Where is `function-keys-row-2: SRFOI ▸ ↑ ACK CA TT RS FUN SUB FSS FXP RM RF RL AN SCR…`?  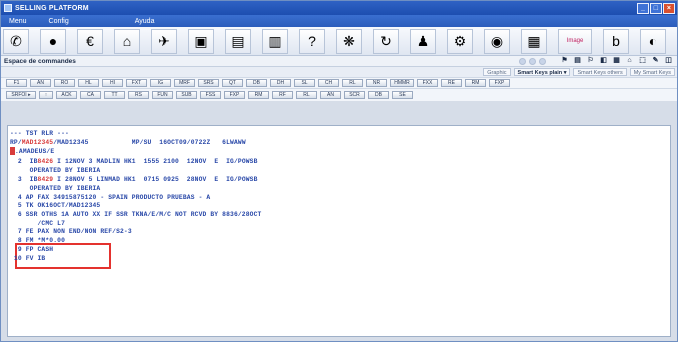
function-keys-row-2: SRFOI ▸ ↑ ACK CA TT RS FUN SUB FSS FXP RM RF RL AN SCR… is located at coordinates (339, 94).